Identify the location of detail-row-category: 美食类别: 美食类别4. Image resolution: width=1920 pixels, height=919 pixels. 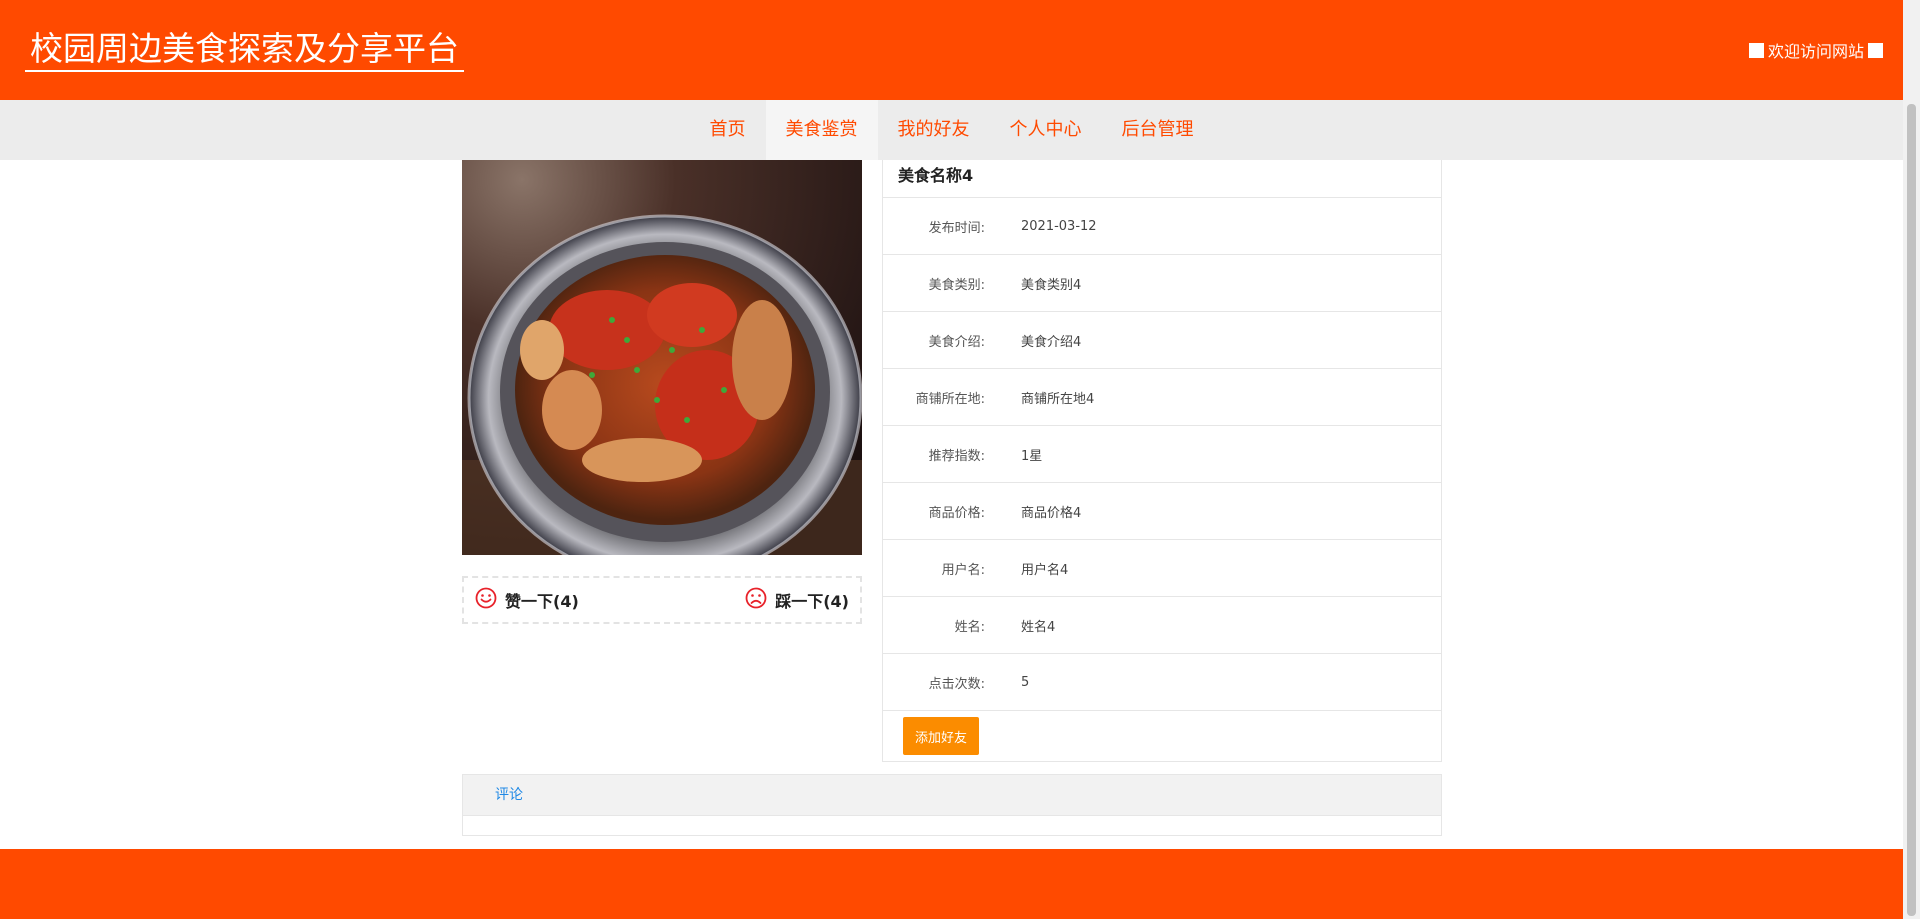
(1162, 283).